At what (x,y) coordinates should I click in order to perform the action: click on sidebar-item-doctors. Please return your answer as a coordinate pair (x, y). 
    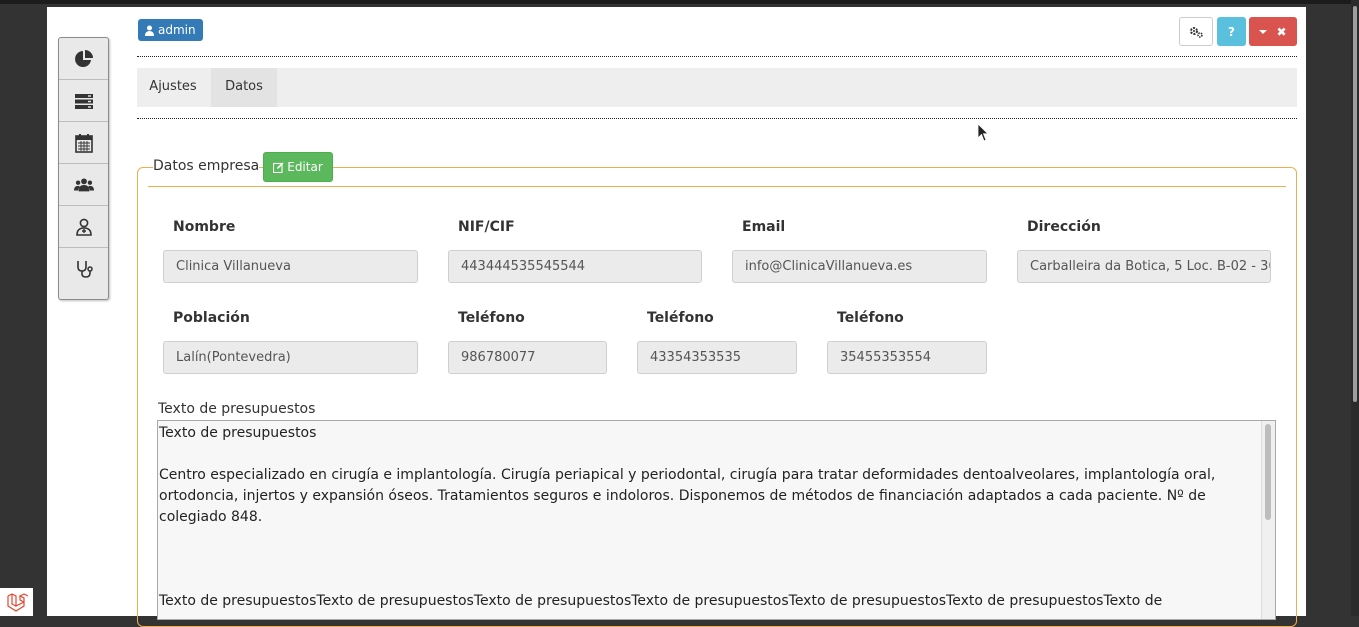
    Looking at the image, I should click on (83, 227).